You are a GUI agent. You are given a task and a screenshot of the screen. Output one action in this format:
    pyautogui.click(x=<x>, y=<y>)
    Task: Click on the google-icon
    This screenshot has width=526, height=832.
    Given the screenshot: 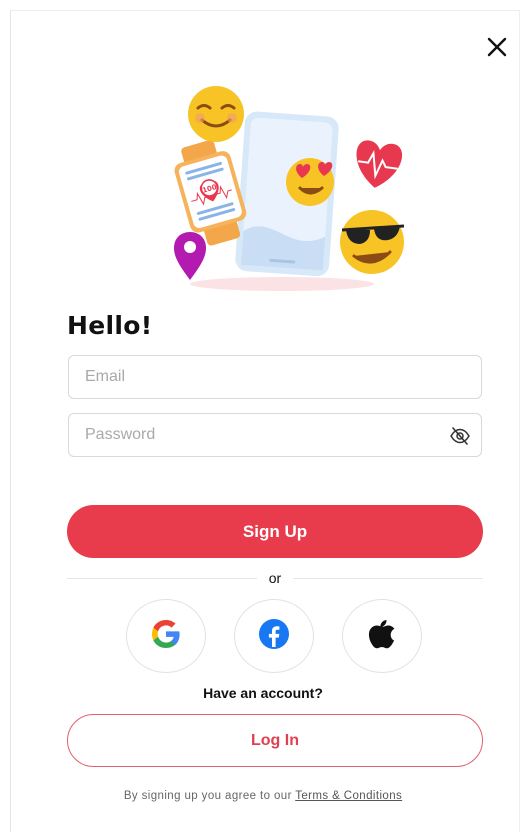 What is the action you would take?
    pyautogui.click(x=166, y=636)
    